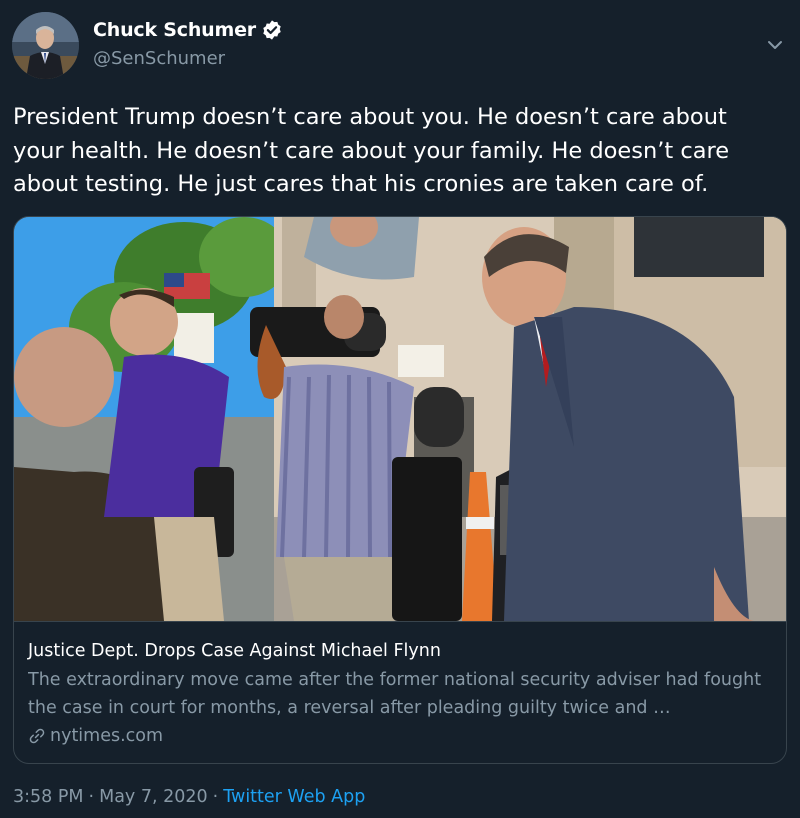  What do you see at coordinates (775, 45) in the screenshot?
I see `chevron-down-icon` at bounding box center [775, 45].